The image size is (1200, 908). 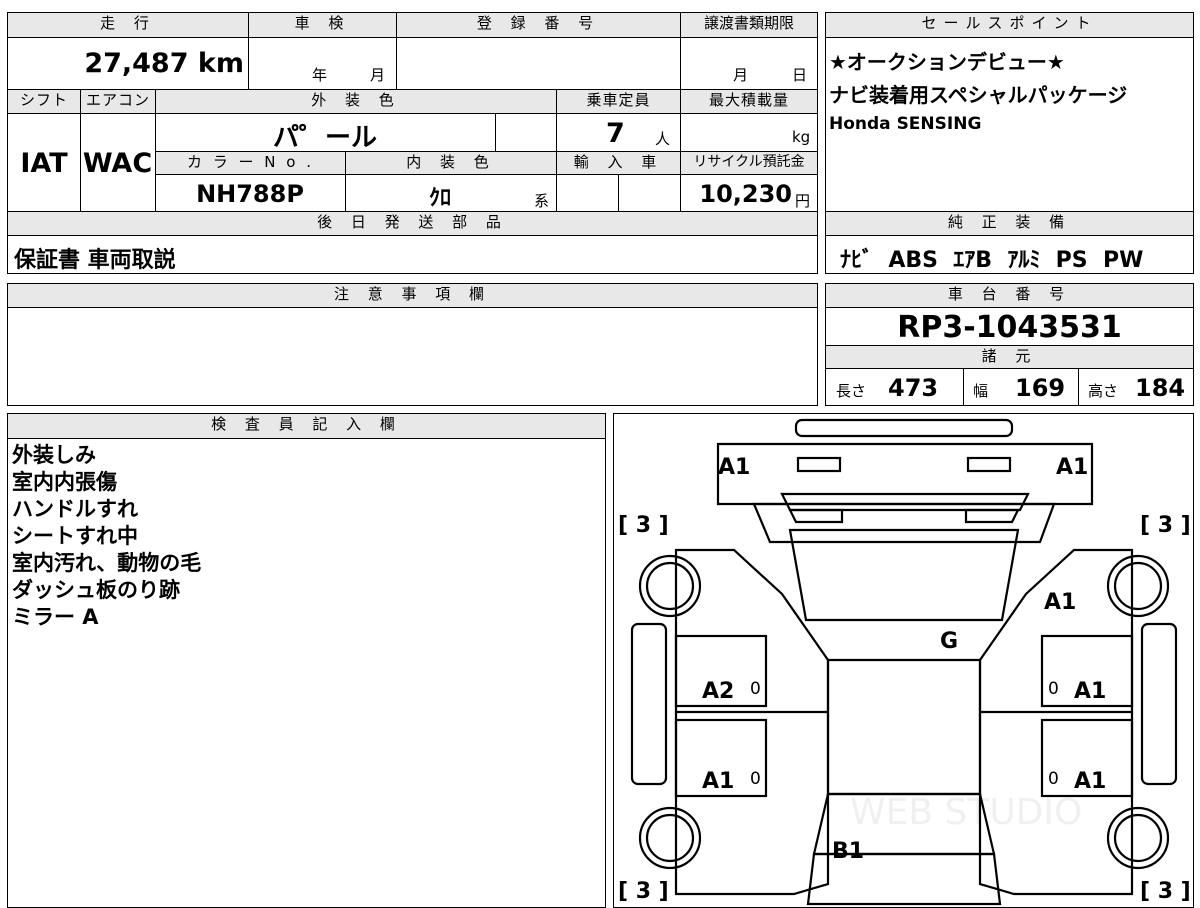 What do you see at coordinates (96, 590) in the screenshot?
I see `inspector-note: ダッシュ板のり跡` at bounding box center [96, 590].